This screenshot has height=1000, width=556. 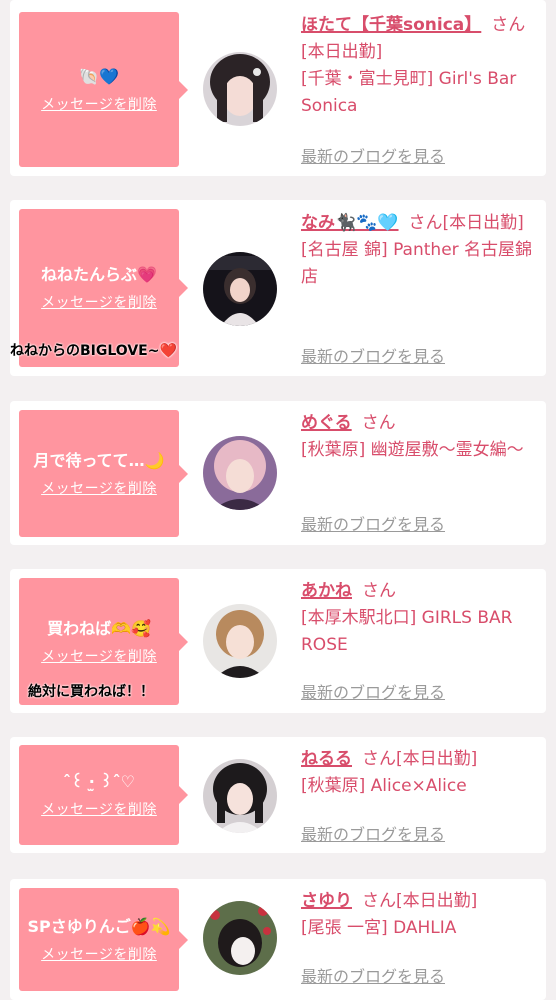 I want to click on cast-name-link: なみ🐈‍⬛🐾🩵, so click(x=350, y=223).